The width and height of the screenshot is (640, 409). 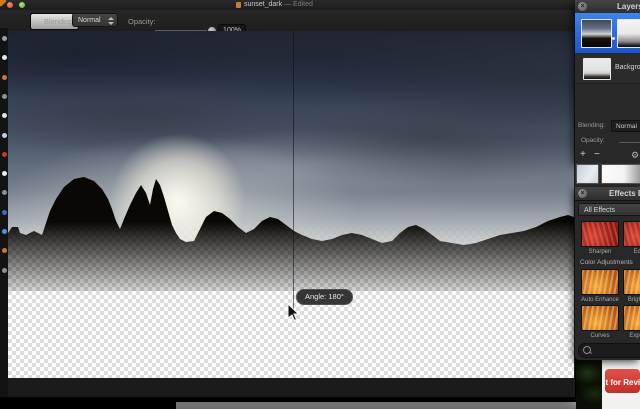 What do you see at coordinates (628, 33) in the screenshot?
I see `layer-mask-thumbnail` at bounding box center [628, 33].